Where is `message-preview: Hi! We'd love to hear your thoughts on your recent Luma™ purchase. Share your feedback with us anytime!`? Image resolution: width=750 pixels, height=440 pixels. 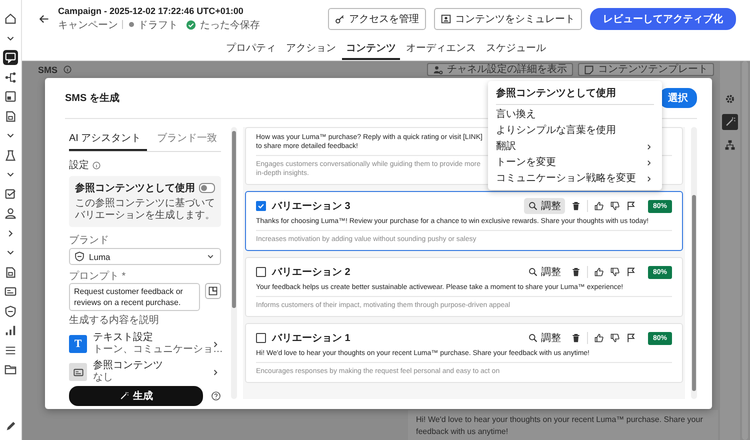 message-preview: Hi! We'd love to hear your thoughts on your recent Luma™ purchase. Share your feedback with us anytime! is located at coordinates (563, 425).